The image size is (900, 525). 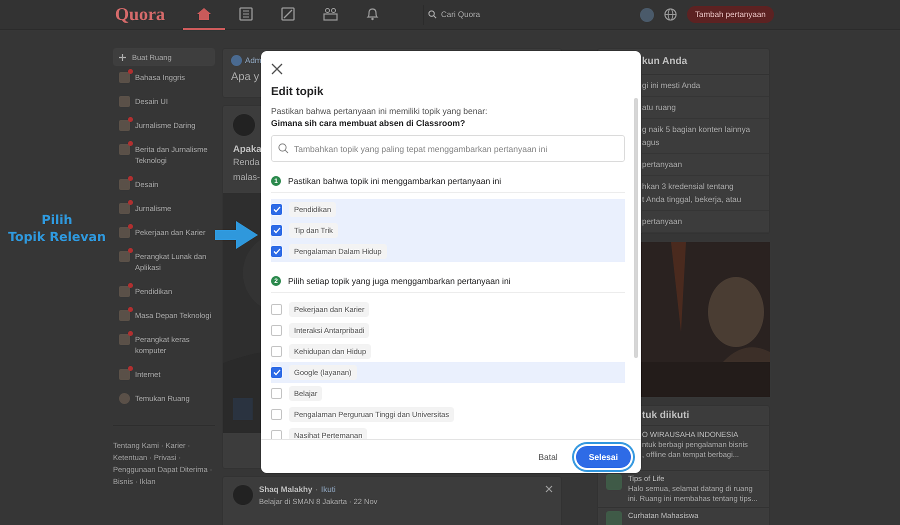 I want to click on globe-icon, so click(x=670, y=14).